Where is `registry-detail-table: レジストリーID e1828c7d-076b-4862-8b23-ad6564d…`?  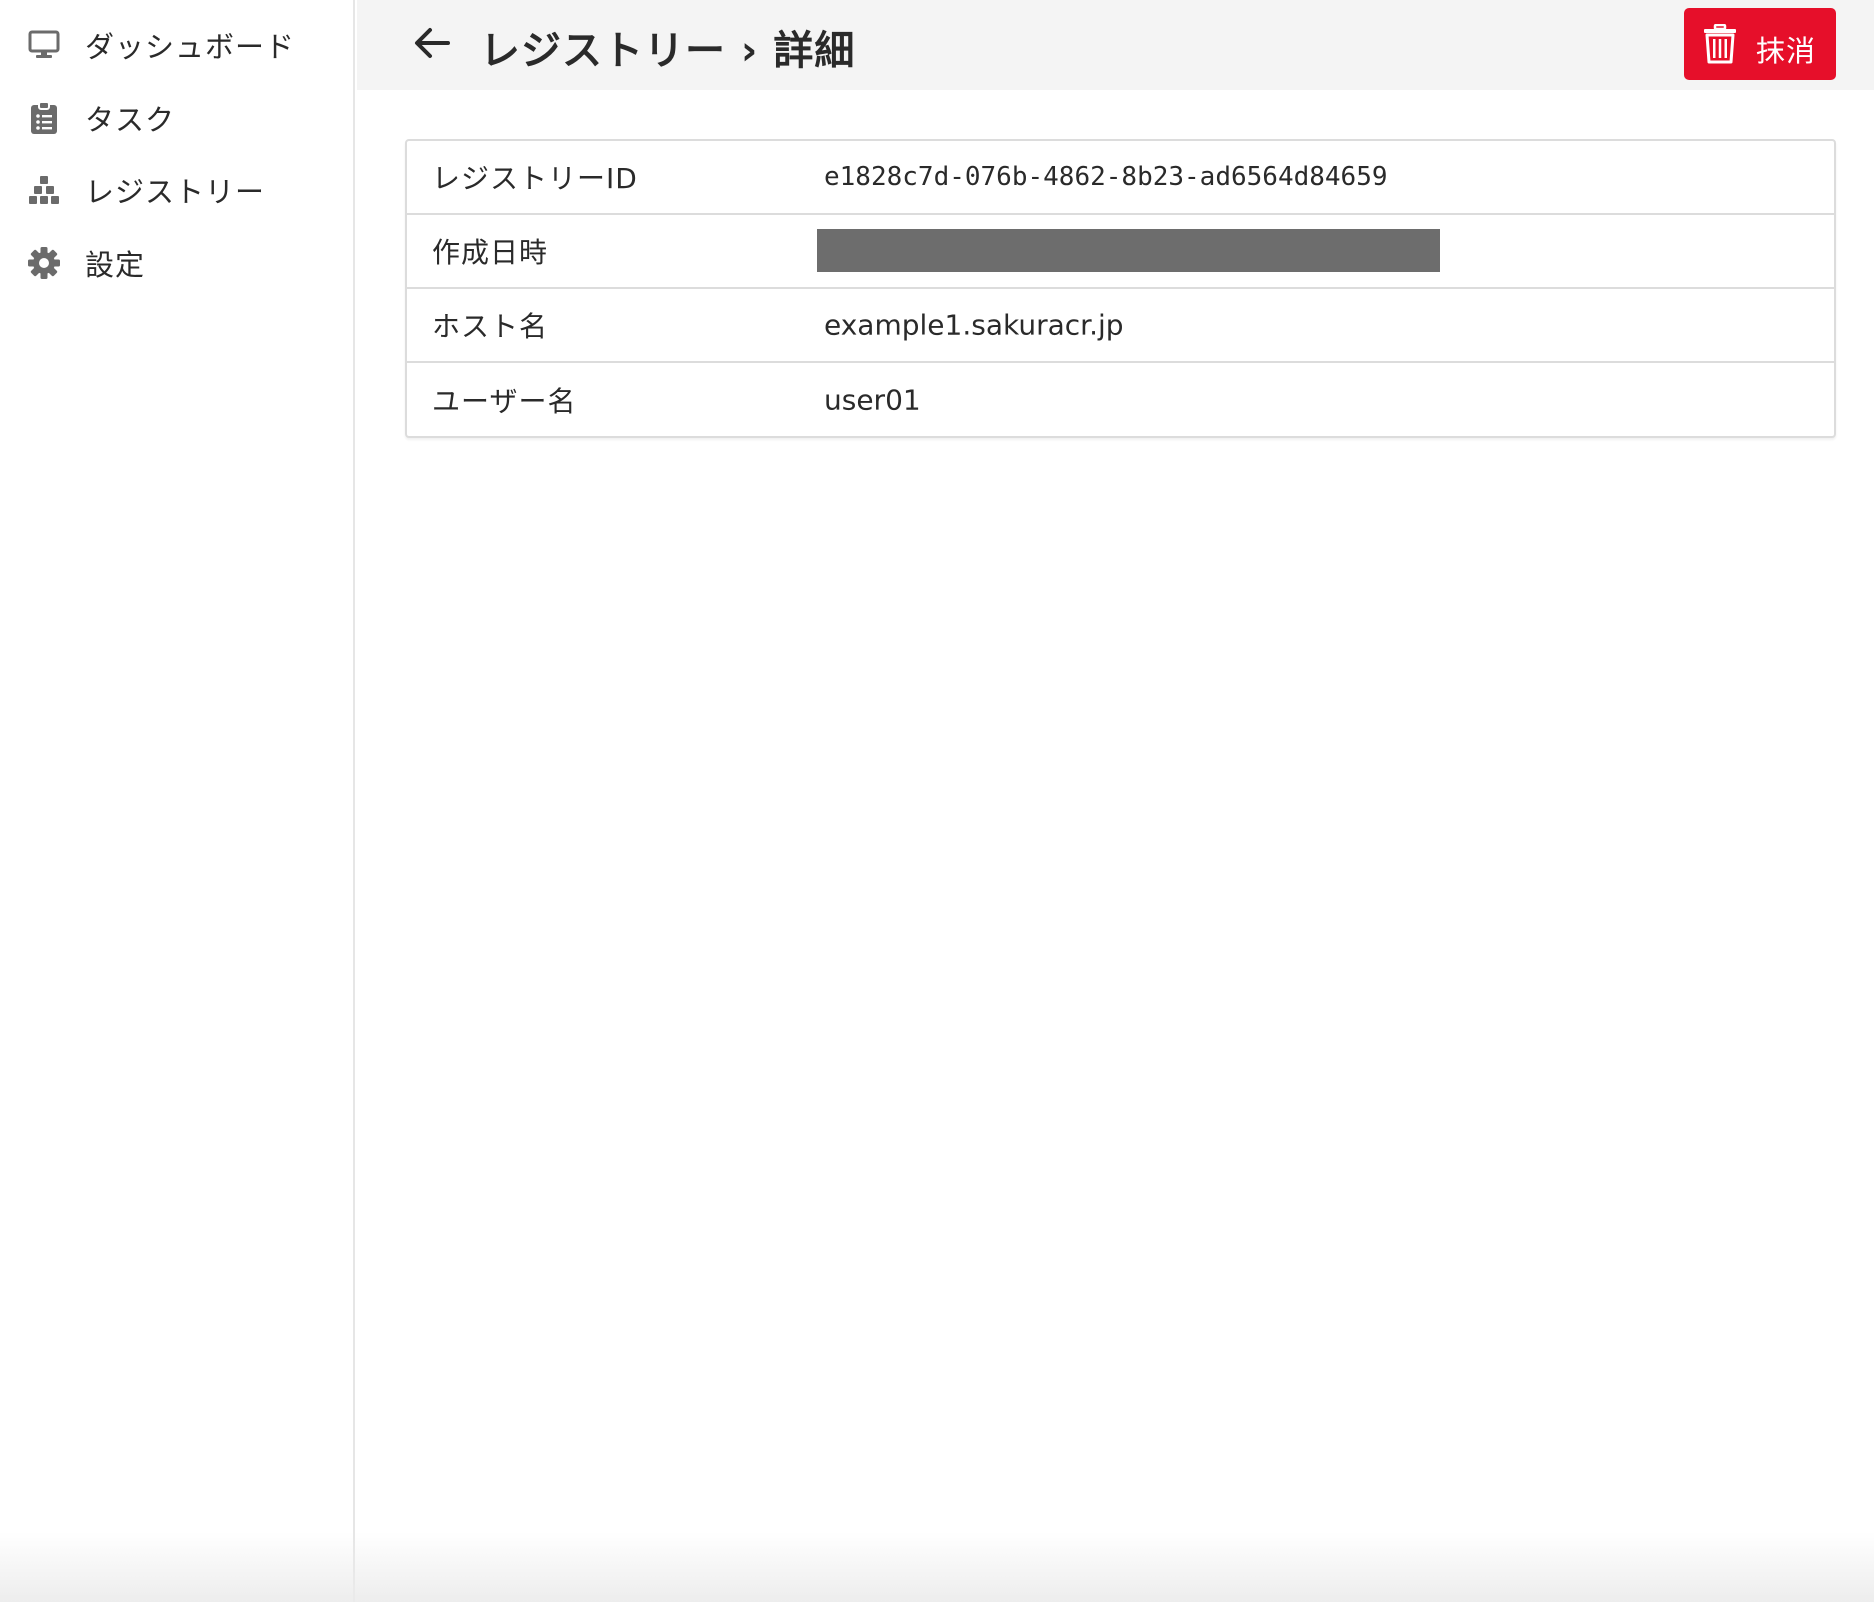
registry-detail-table: レジストリーID e1828c7d-076b-4862-8b23-ad6564d… is located at coordinates (1120, 288).